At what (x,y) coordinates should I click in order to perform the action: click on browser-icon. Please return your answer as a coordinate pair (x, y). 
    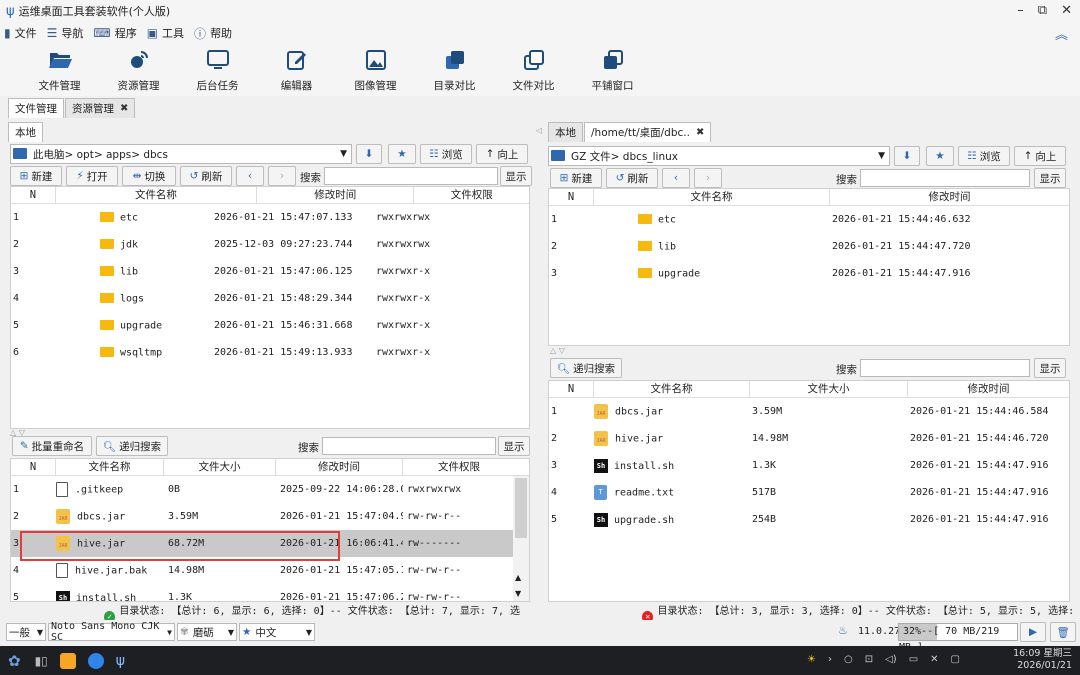
    Looking at the image, I should click on (95, 660).